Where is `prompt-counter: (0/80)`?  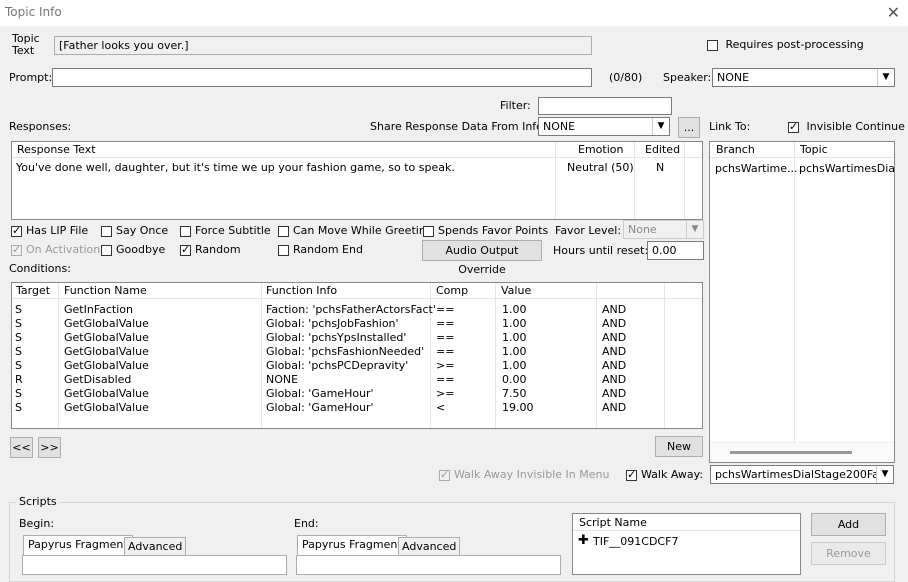
prompt-counter: (0/80) is located at coordinates (626, 77).